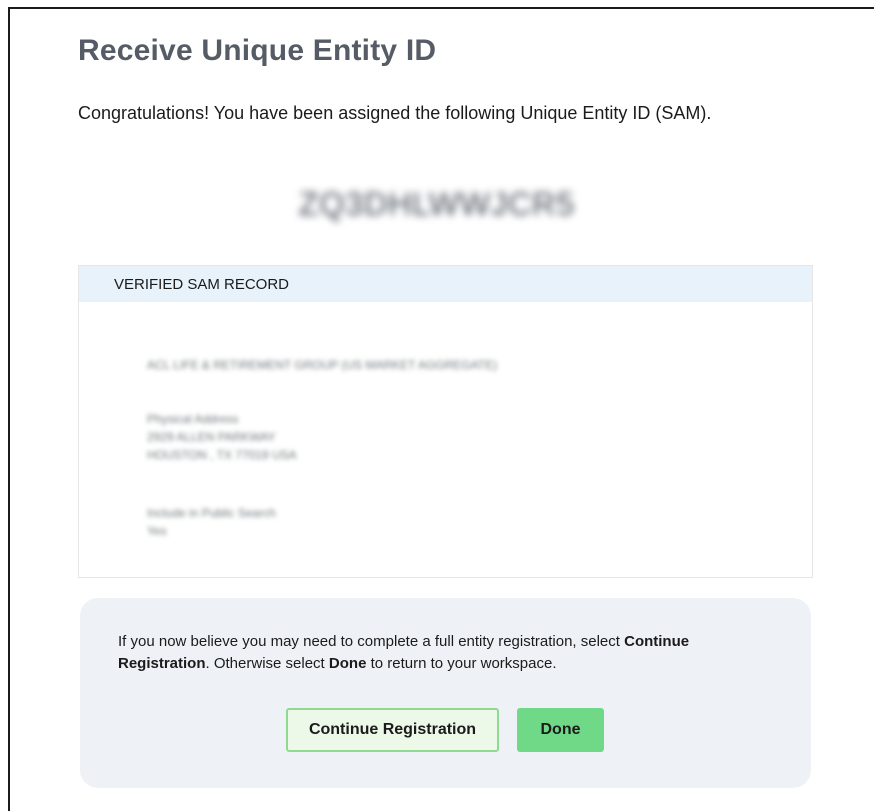  I want to click on physical-address-label: Physical Address, so click(193, 419).